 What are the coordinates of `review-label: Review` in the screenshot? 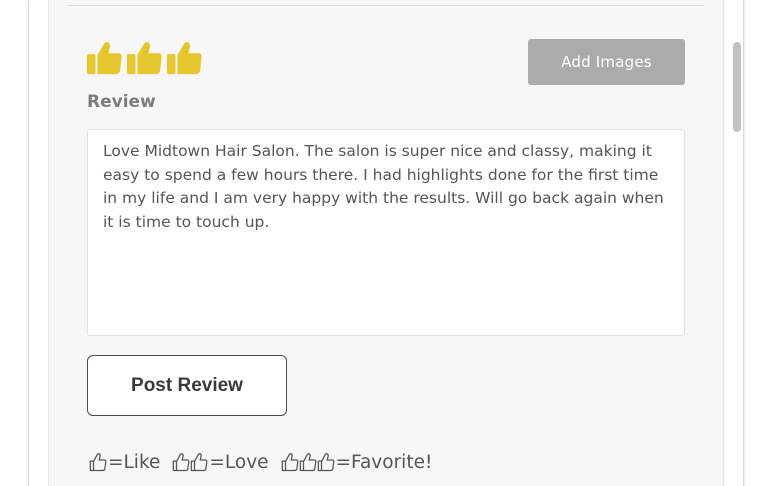 It's located at (121, 102).